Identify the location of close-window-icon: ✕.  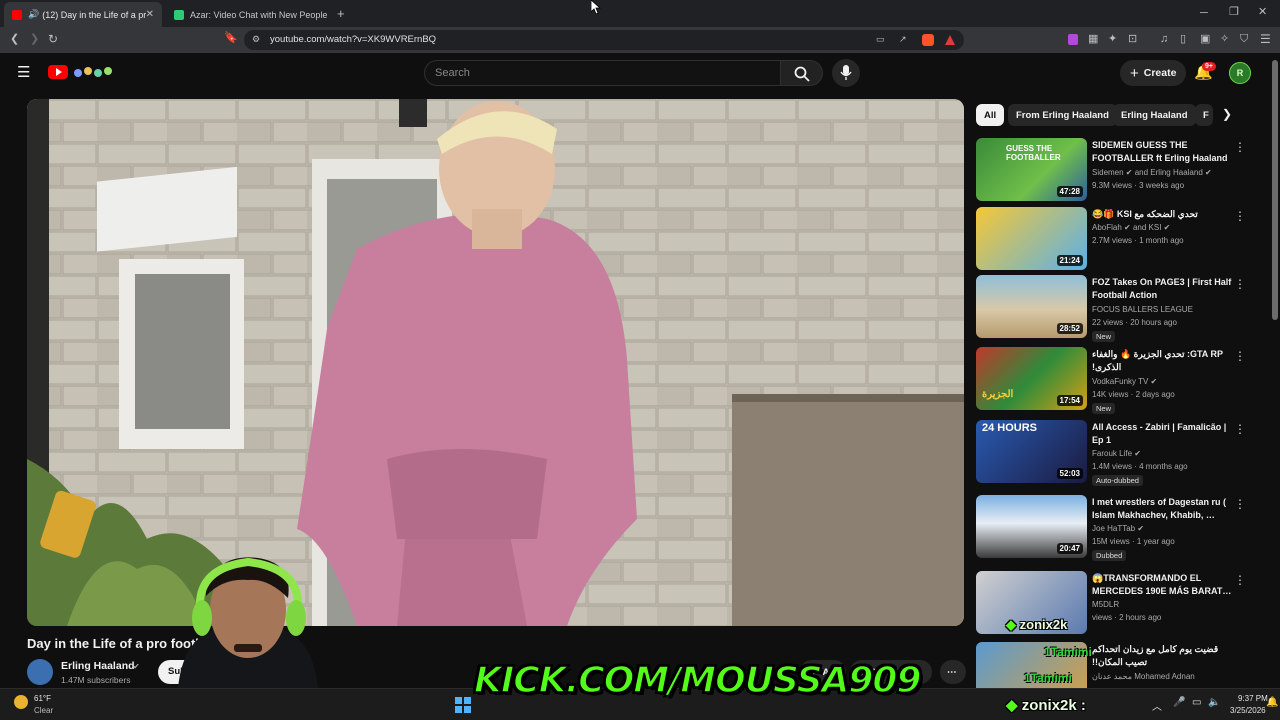
(1262, 12).